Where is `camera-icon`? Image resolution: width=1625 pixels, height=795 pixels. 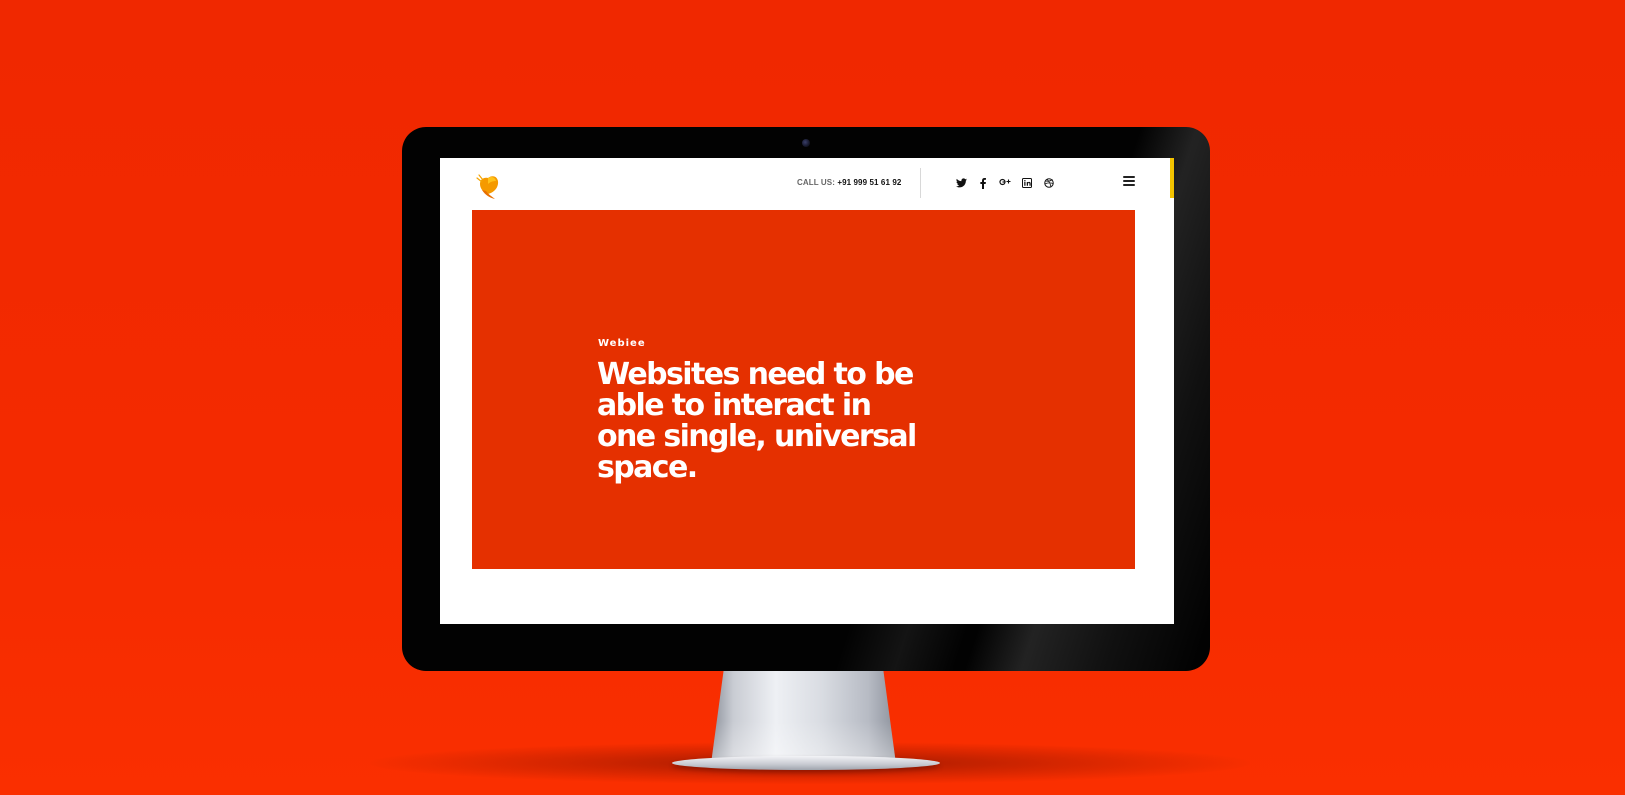
camera-icon is located at coordinates (806, 143).